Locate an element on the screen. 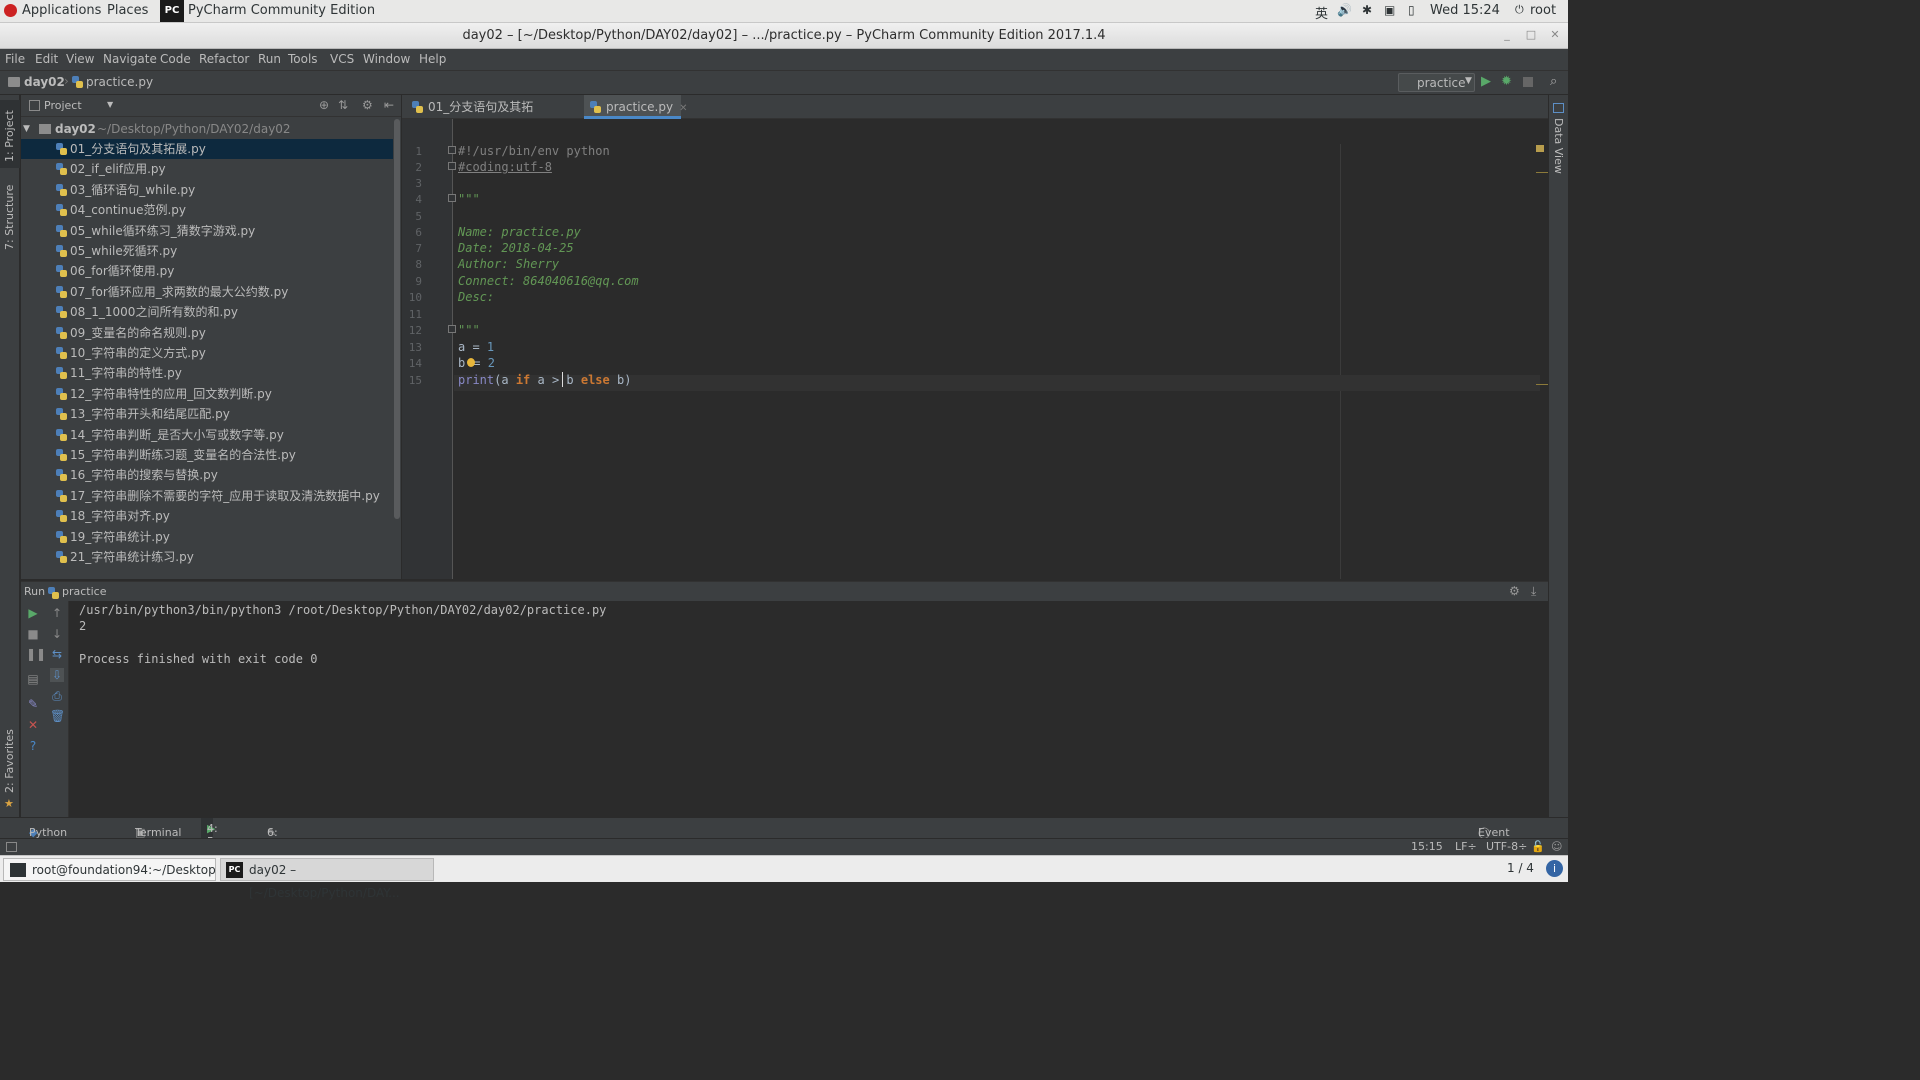  project-file-item: 02_if_elif应用.py is located at coordinates (207, 169).